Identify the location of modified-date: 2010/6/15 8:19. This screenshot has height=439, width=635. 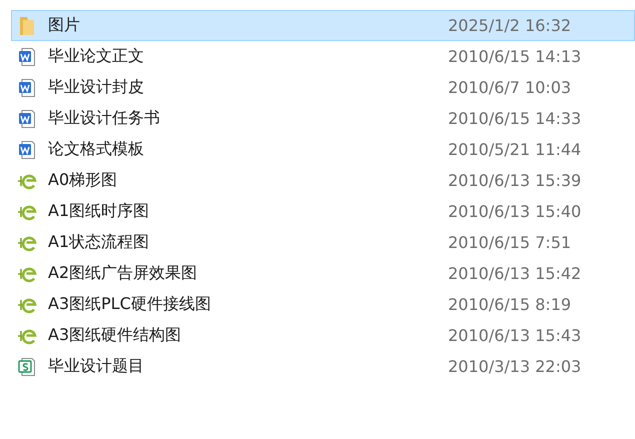
(510, 304).